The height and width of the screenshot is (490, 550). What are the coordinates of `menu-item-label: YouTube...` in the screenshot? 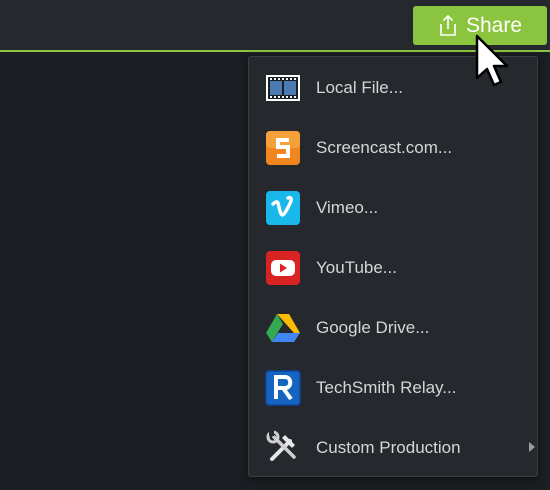 It's located at (356, 267).